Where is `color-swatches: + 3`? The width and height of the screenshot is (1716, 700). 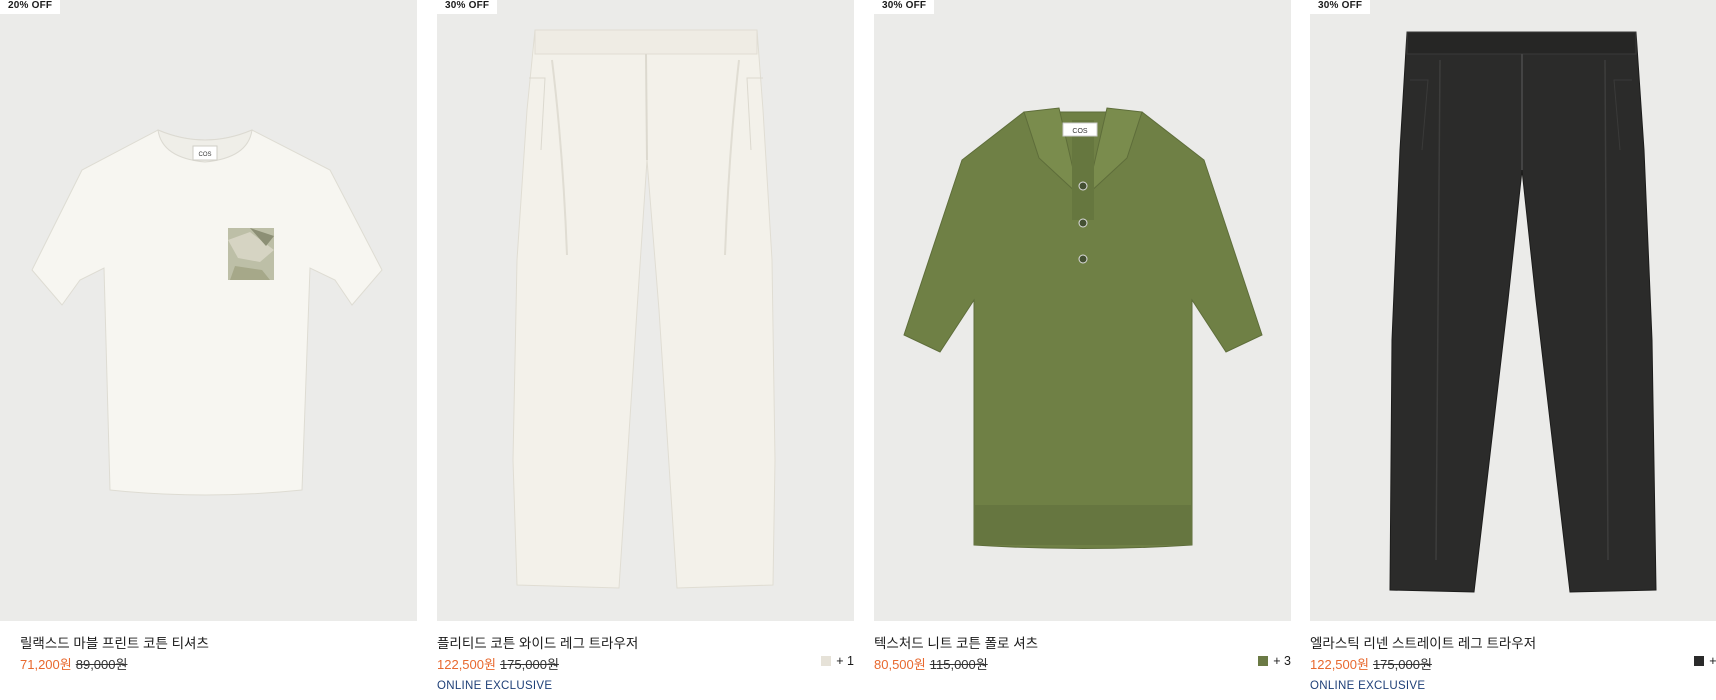
color-swatches: + 3 is located at coordinates (1274, 661).